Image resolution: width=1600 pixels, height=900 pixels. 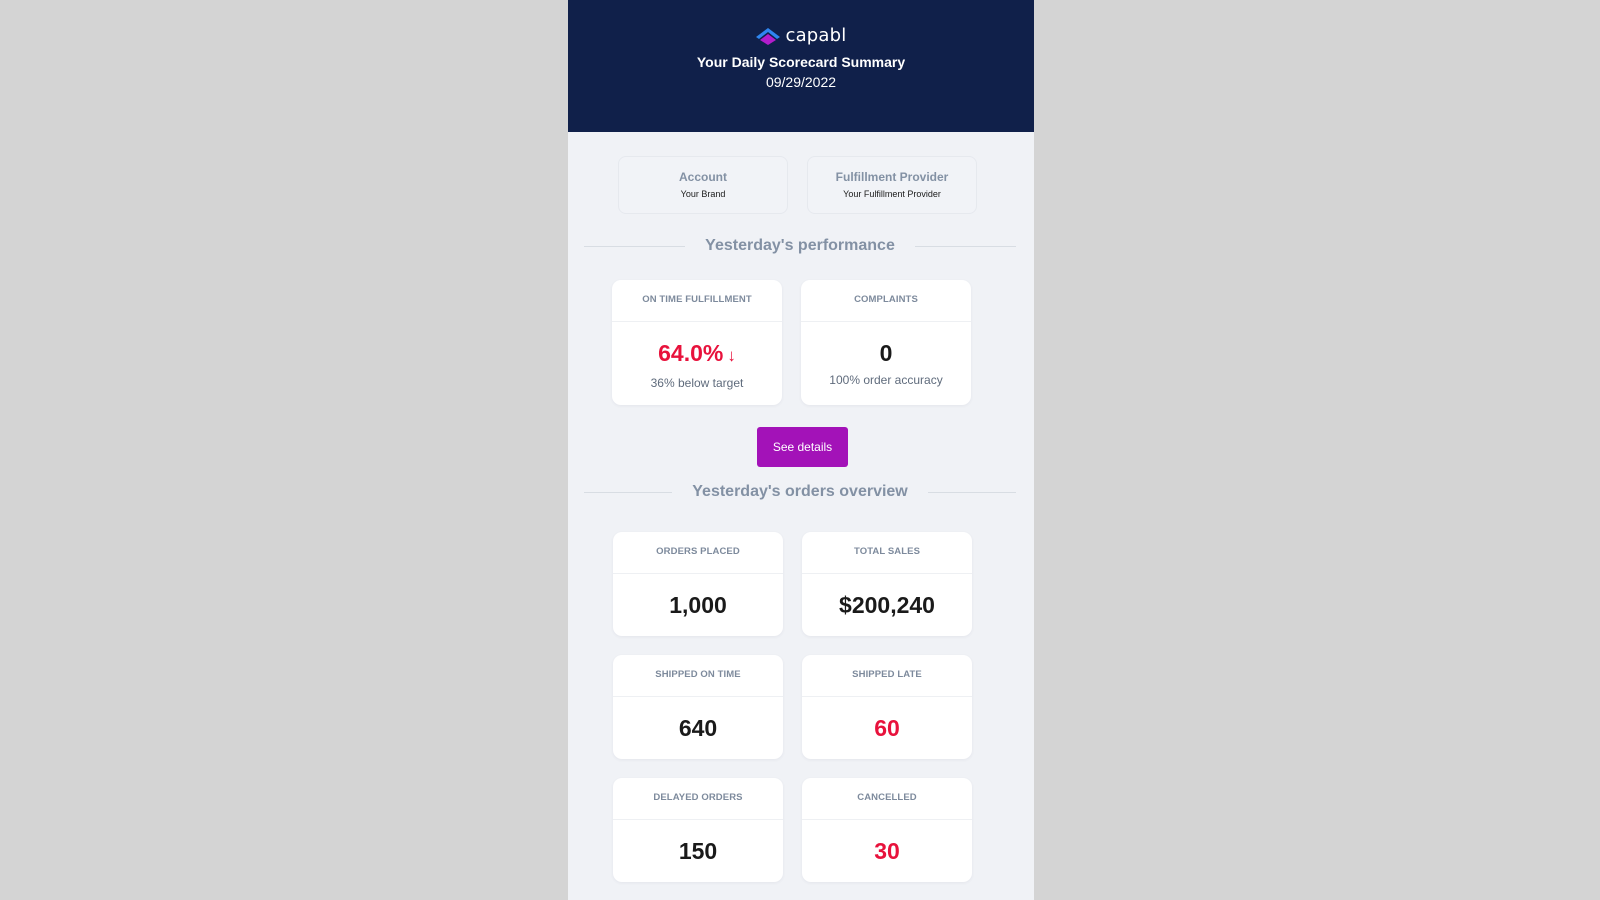 What do you see at coordinates (887, 851) in the screenshot?
I see `card-value: 30` at bounding box center [887, 851].